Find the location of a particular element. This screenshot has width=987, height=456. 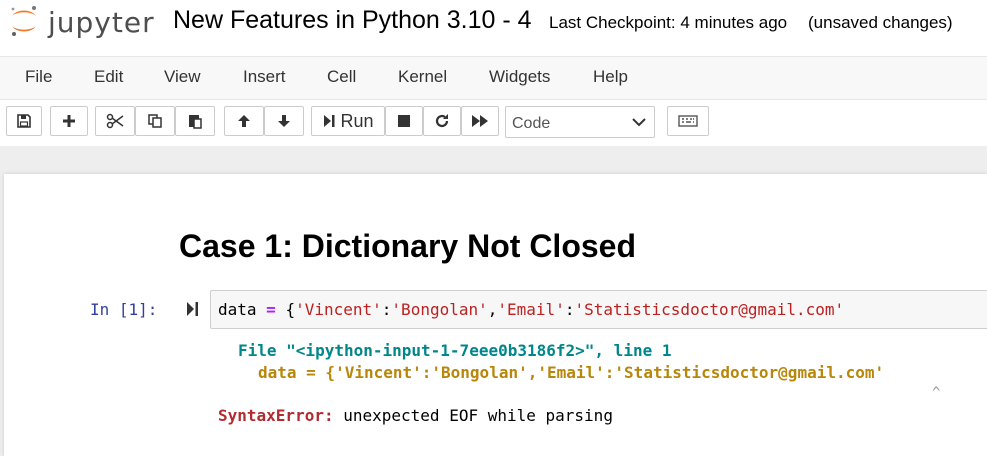

cell-type-select: Code is located at coordinates (580, 122).